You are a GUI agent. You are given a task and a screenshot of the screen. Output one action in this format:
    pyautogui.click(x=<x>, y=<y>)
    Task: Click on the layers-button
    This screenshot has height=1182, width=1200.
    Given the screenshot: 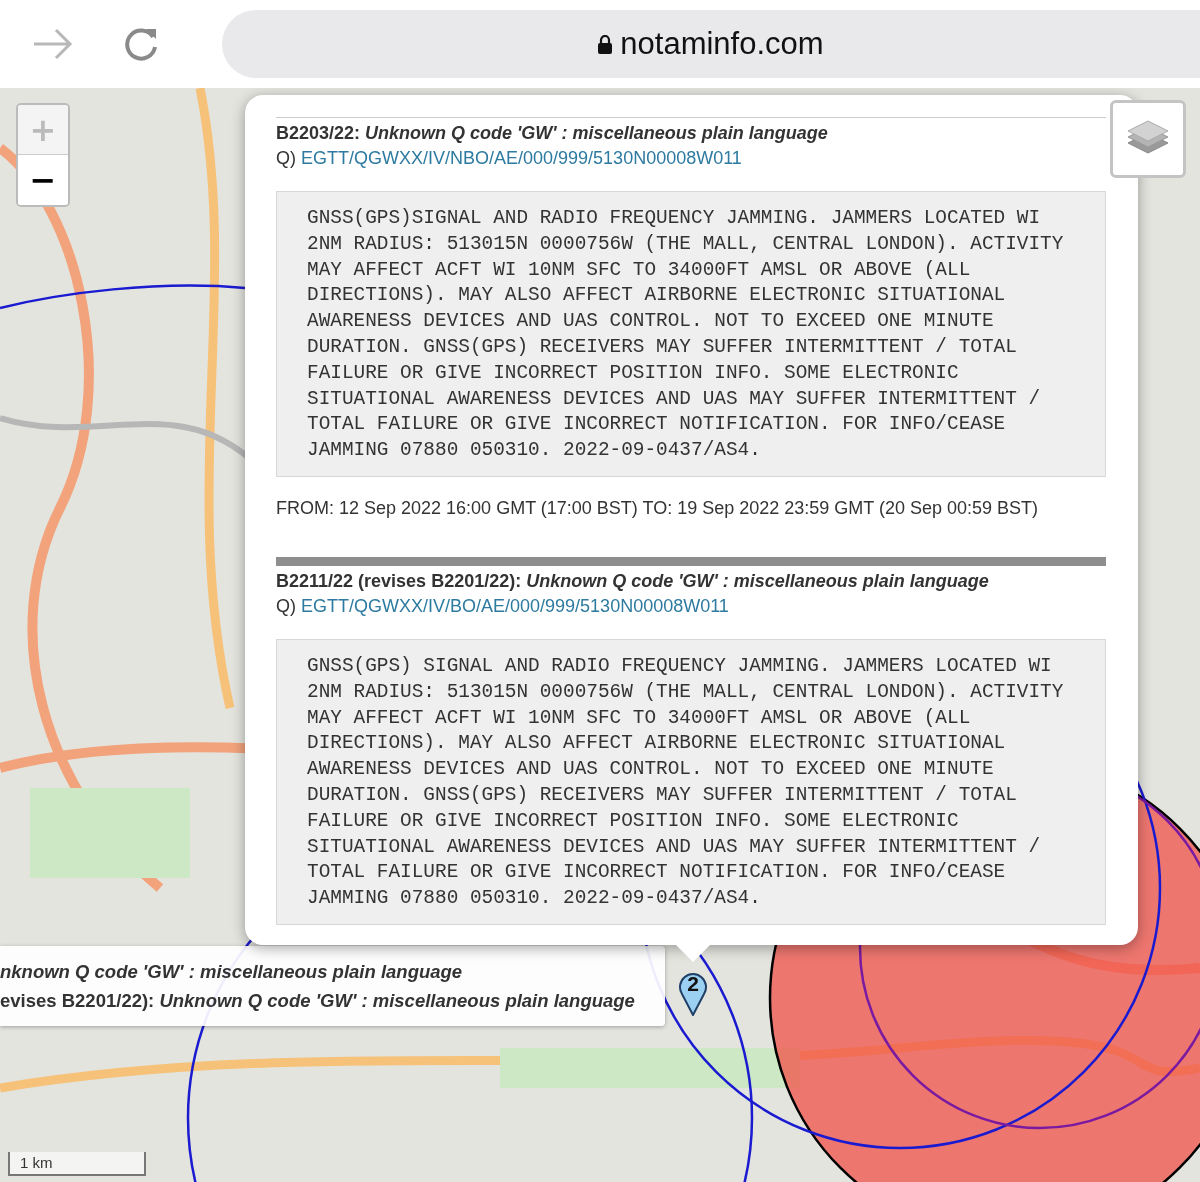 What is the action you would take?
    pyautogui.click(x=1148, y=139)
    